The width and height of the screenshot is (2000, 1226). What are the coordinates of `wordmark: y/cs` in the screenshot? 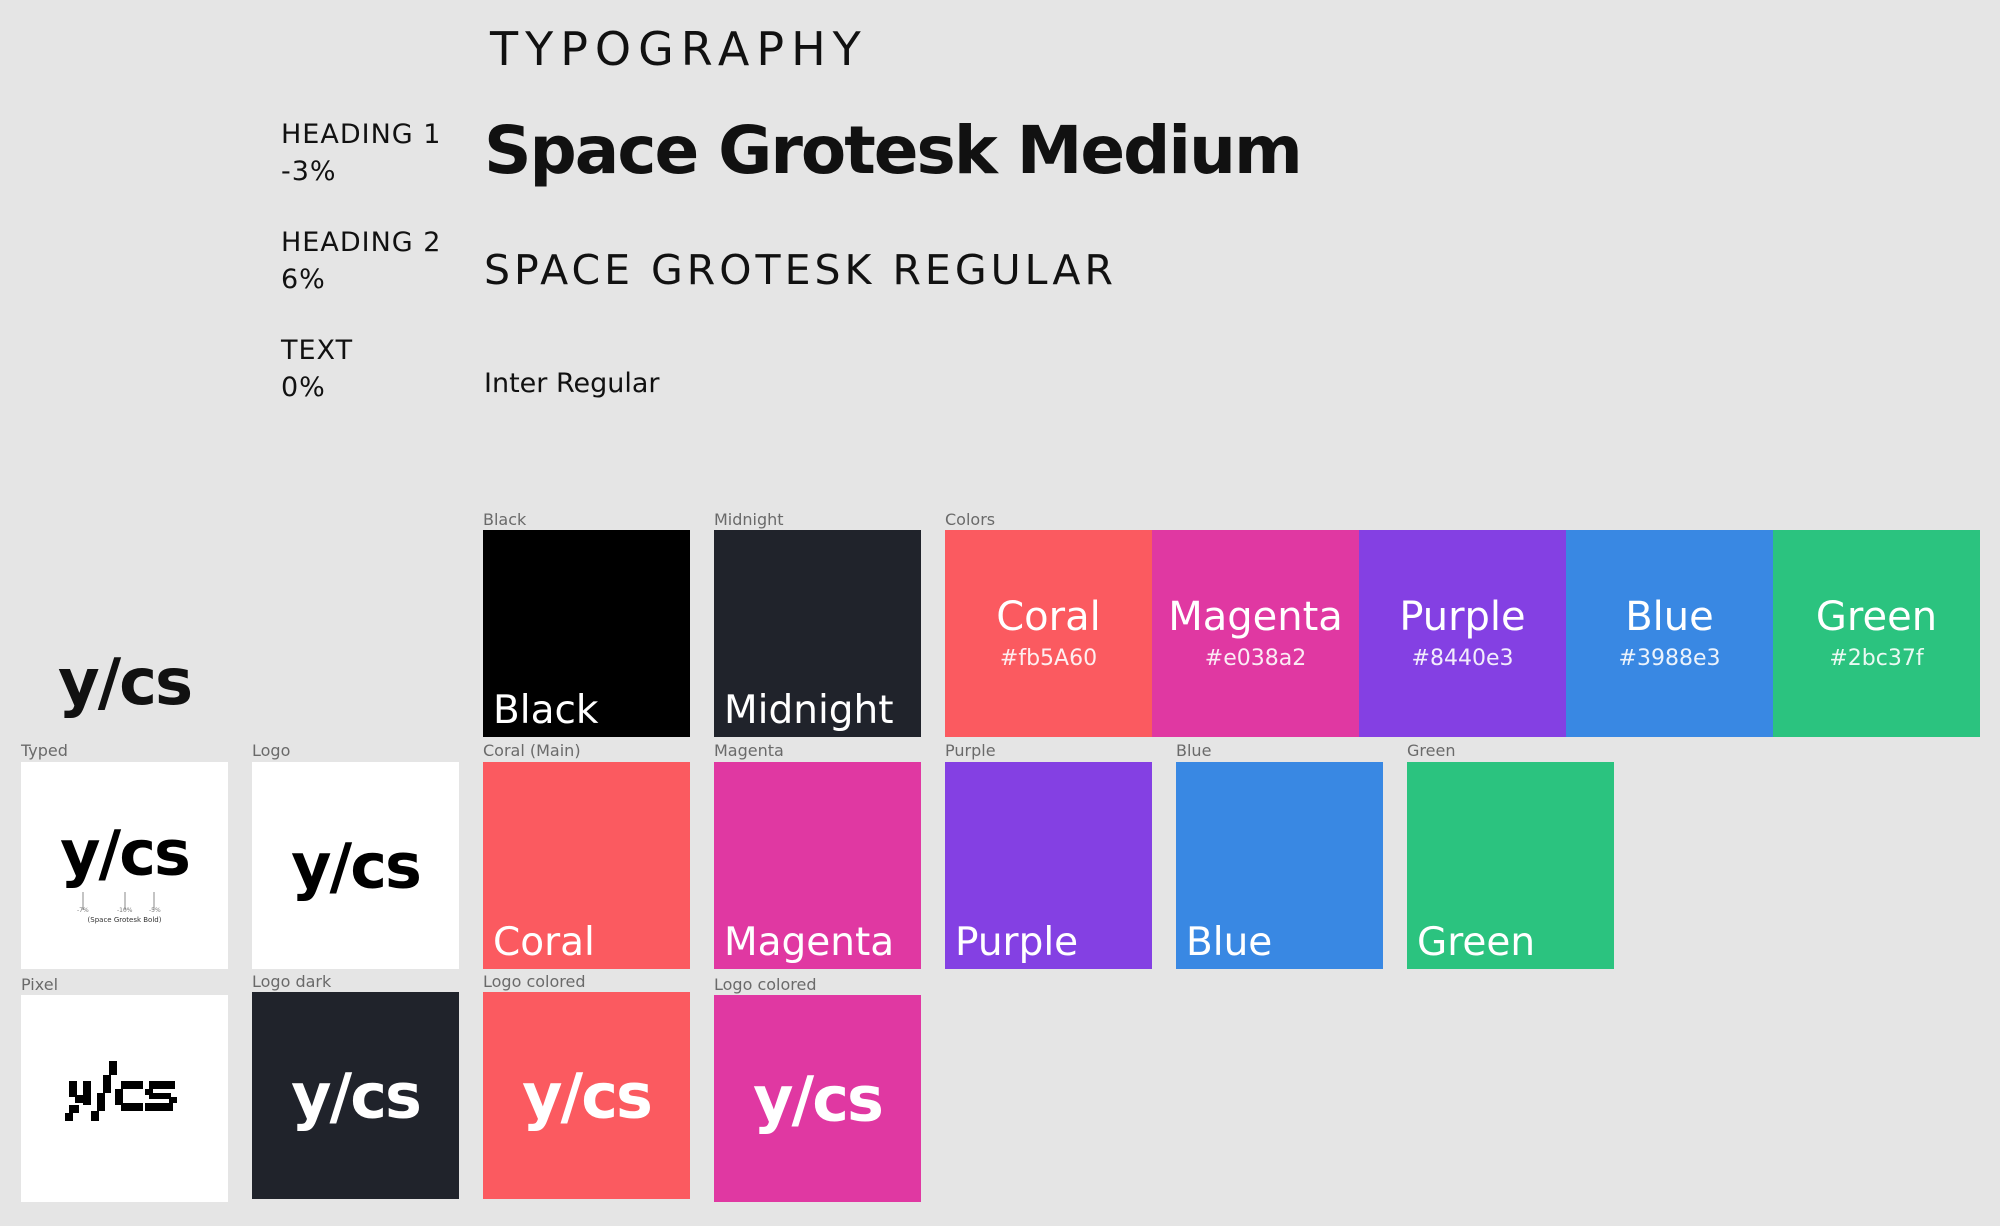 It's located at (125, 683).